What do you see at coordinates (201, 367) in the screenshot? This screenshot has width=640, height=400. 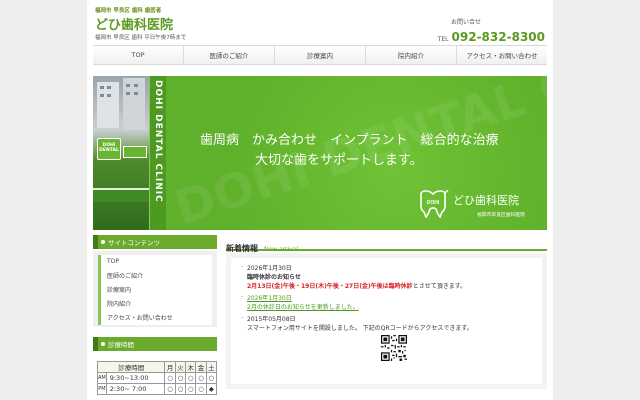 I see `hours-day: 金` at bounding box center [201, 367].